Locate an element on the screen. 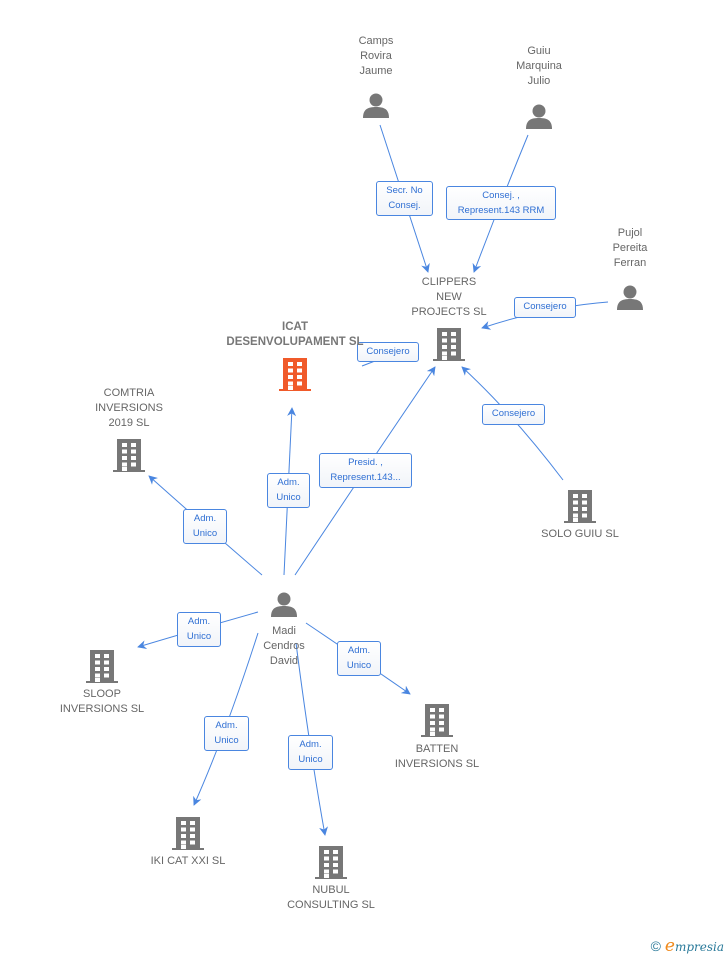  edge-label-camps-clippers: Secr. No Consej. is located at coordinates (404, 198).